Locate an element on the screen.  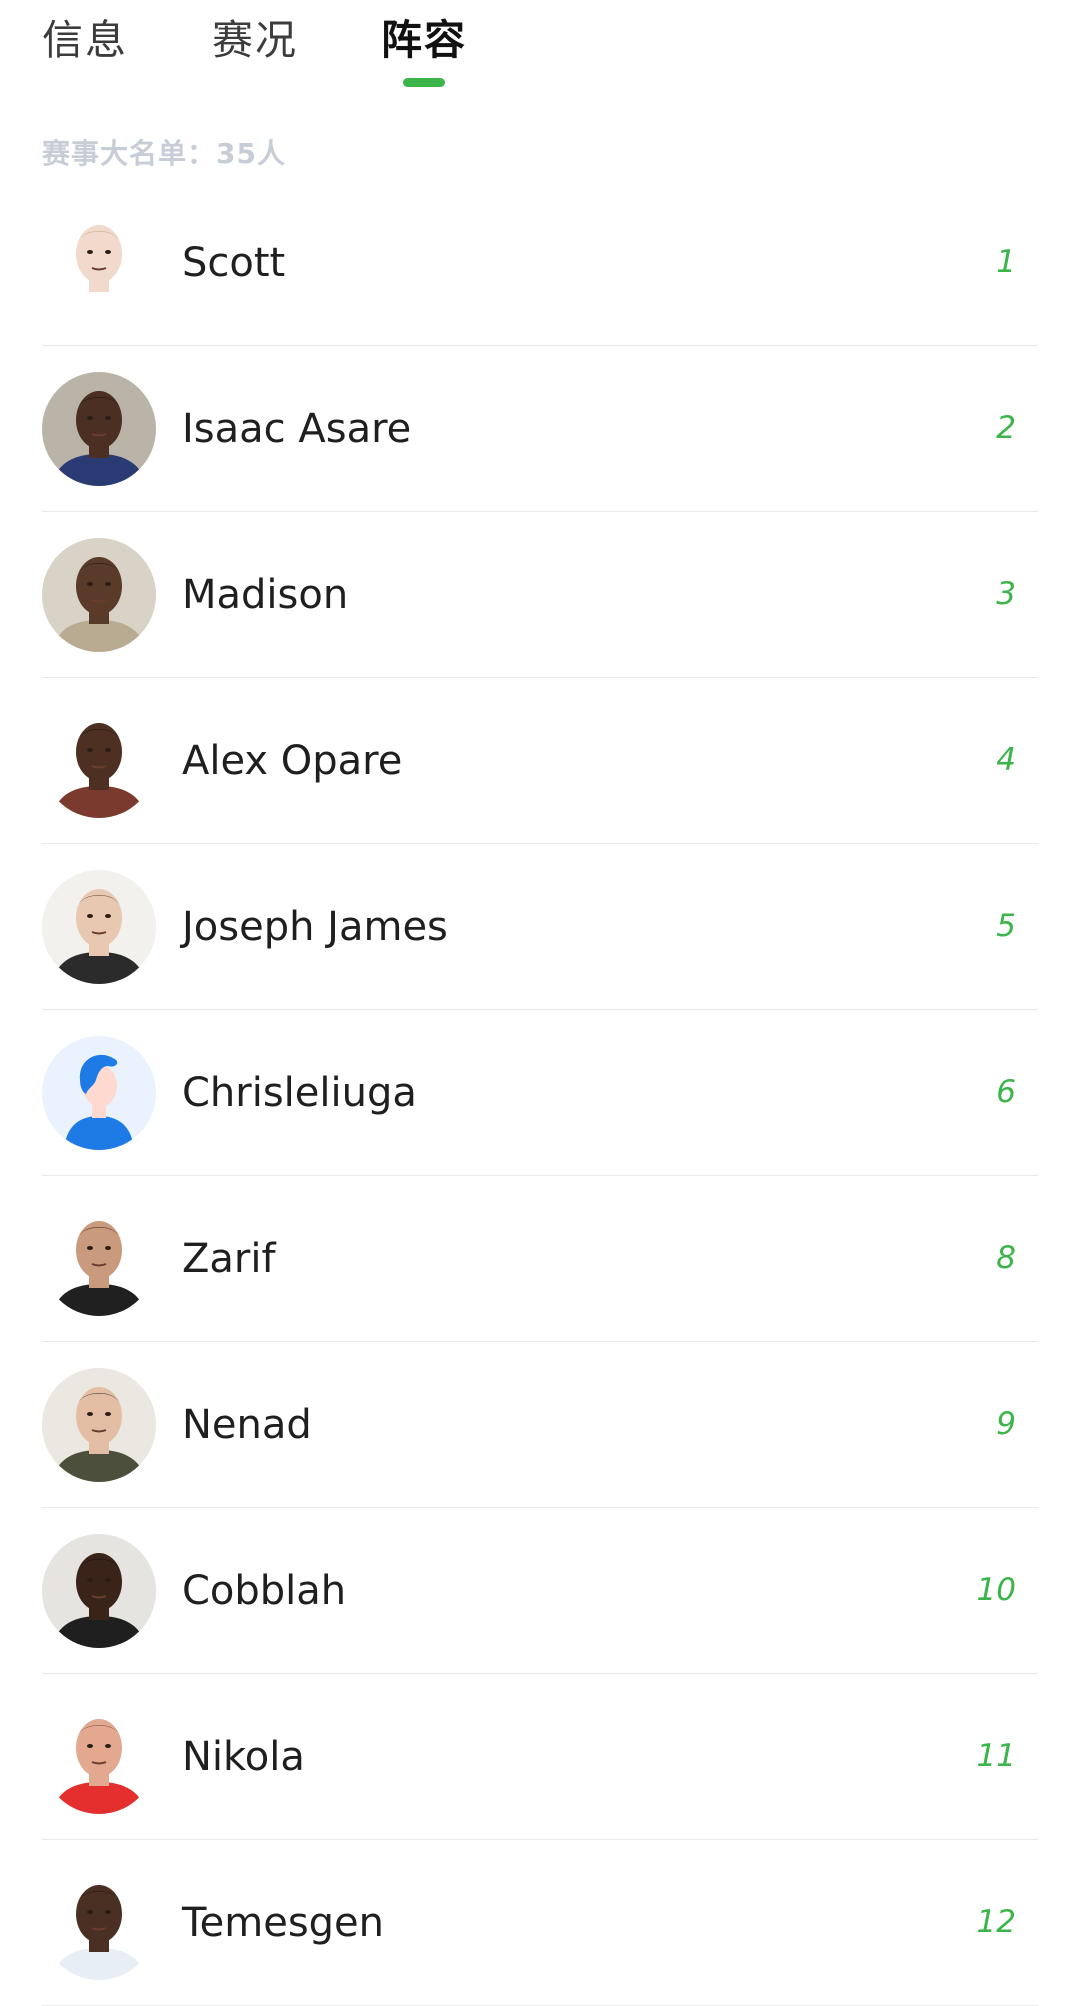
player-jersey-number: 12 is located at coordinates (996, 1922).